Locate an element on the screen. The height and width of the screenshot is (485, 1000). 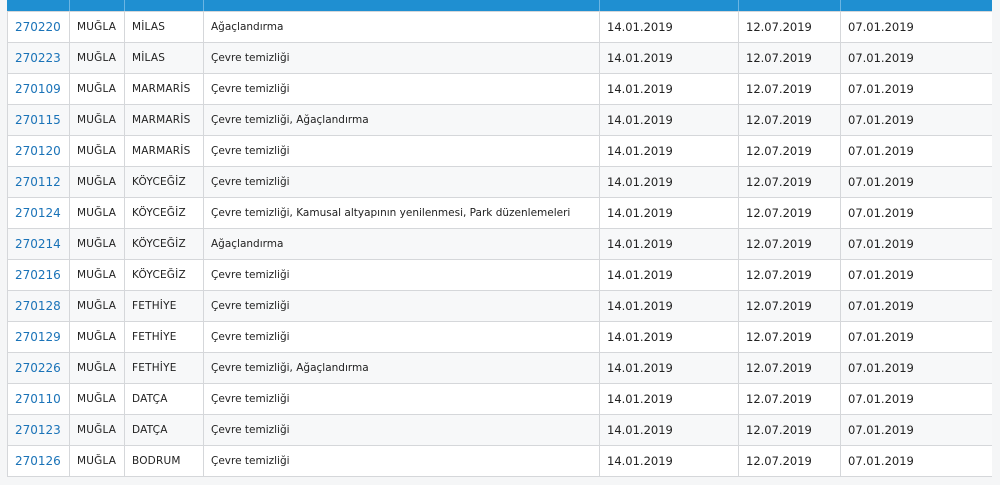
id-cell: 270128 is located at coordinates (38, 306).